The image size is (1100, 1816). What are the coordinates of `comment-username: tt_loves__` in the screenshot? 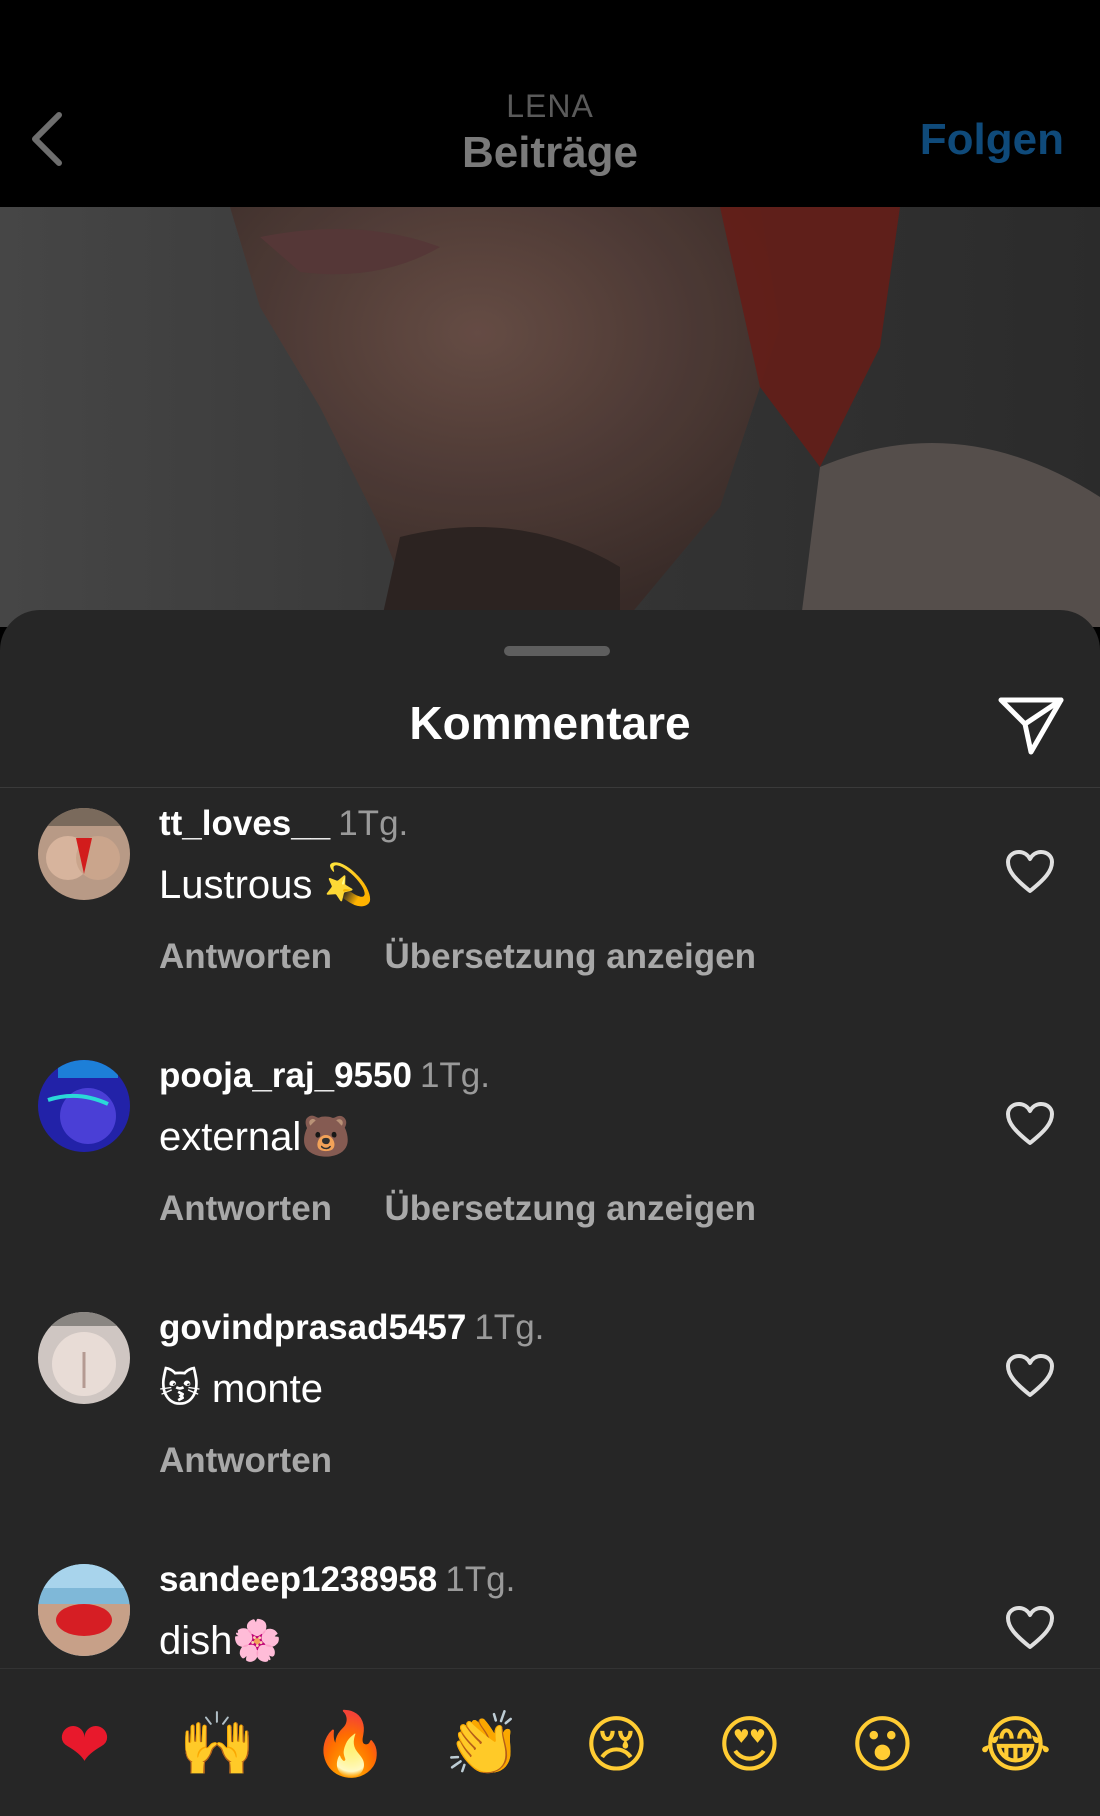 It's located at (244, 823).